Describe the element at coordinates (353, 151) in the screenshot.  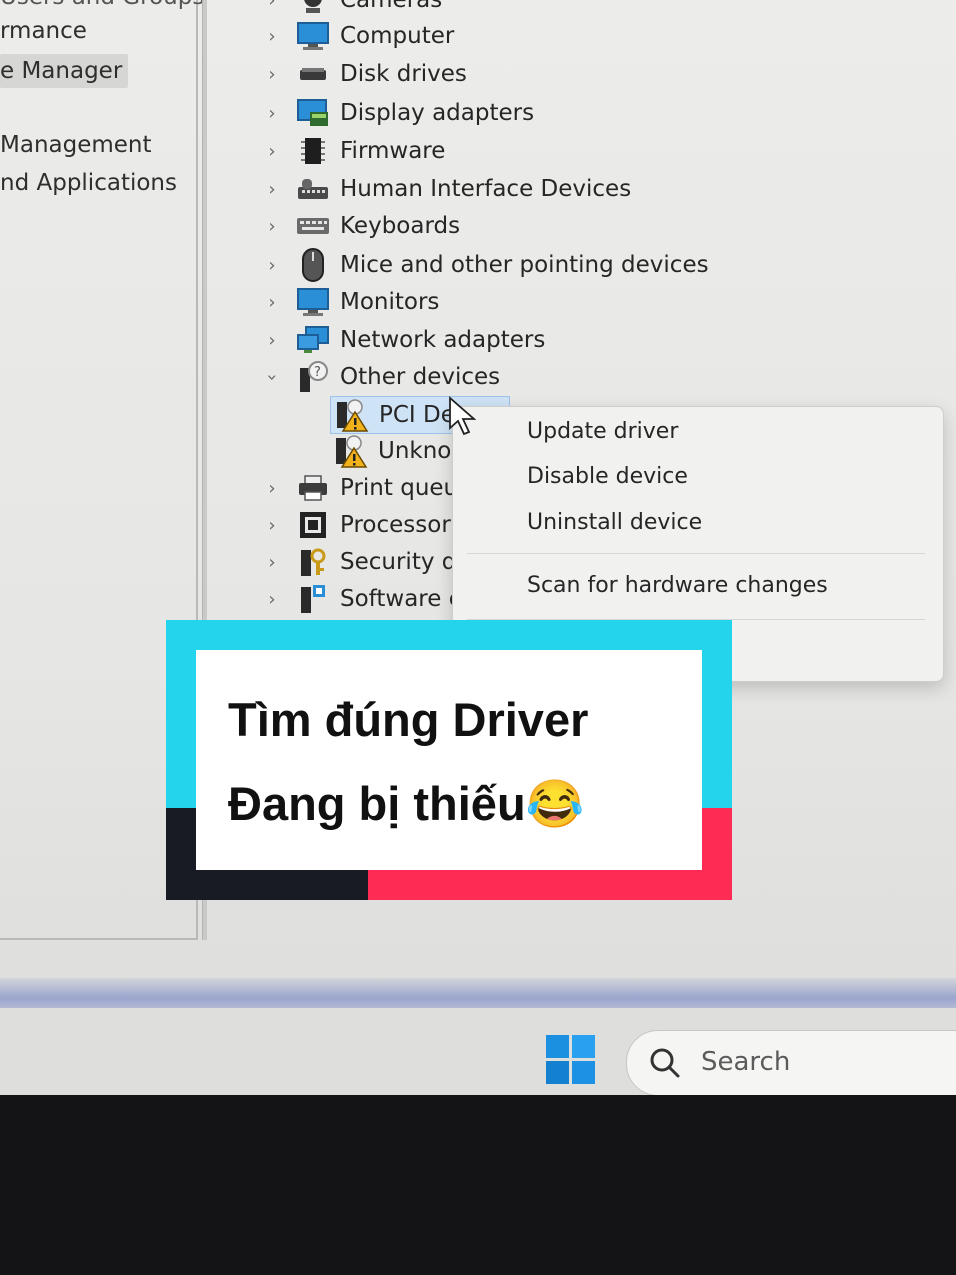
I see `tree-item-firmware: › Firmware` at that location.